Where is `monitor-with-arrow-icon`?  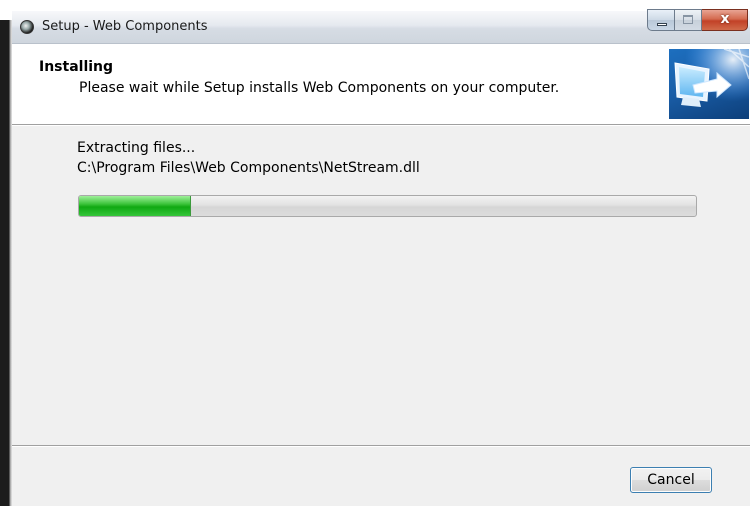
monitor-with-arrow-icon is located at coordinates (709, 84).